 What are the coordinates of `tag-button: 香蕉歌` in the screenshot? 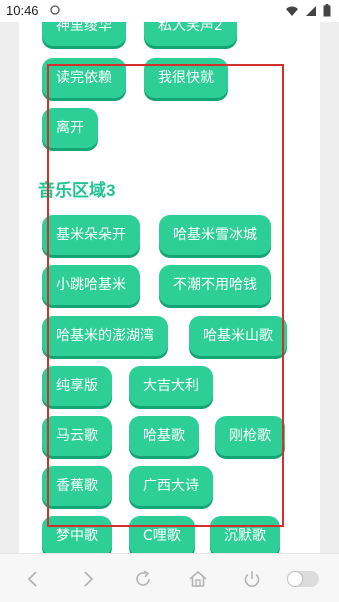 It's located at (77, 486).